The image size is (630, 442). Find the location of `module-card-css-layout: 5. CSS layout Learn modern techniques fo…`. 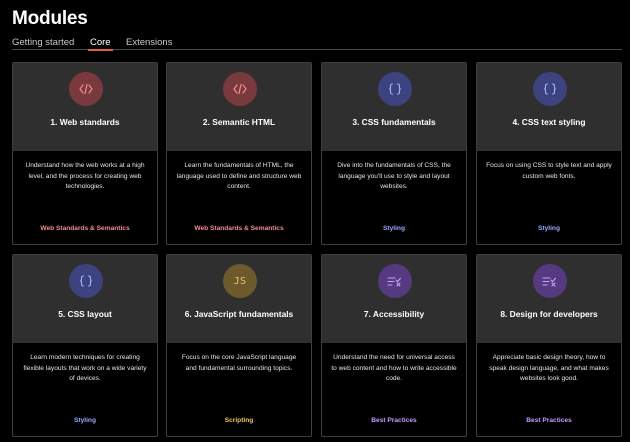

module-card-css-layout: 5. CSS layout Learn modern techniques fo… is located at coordinates (85, 345).